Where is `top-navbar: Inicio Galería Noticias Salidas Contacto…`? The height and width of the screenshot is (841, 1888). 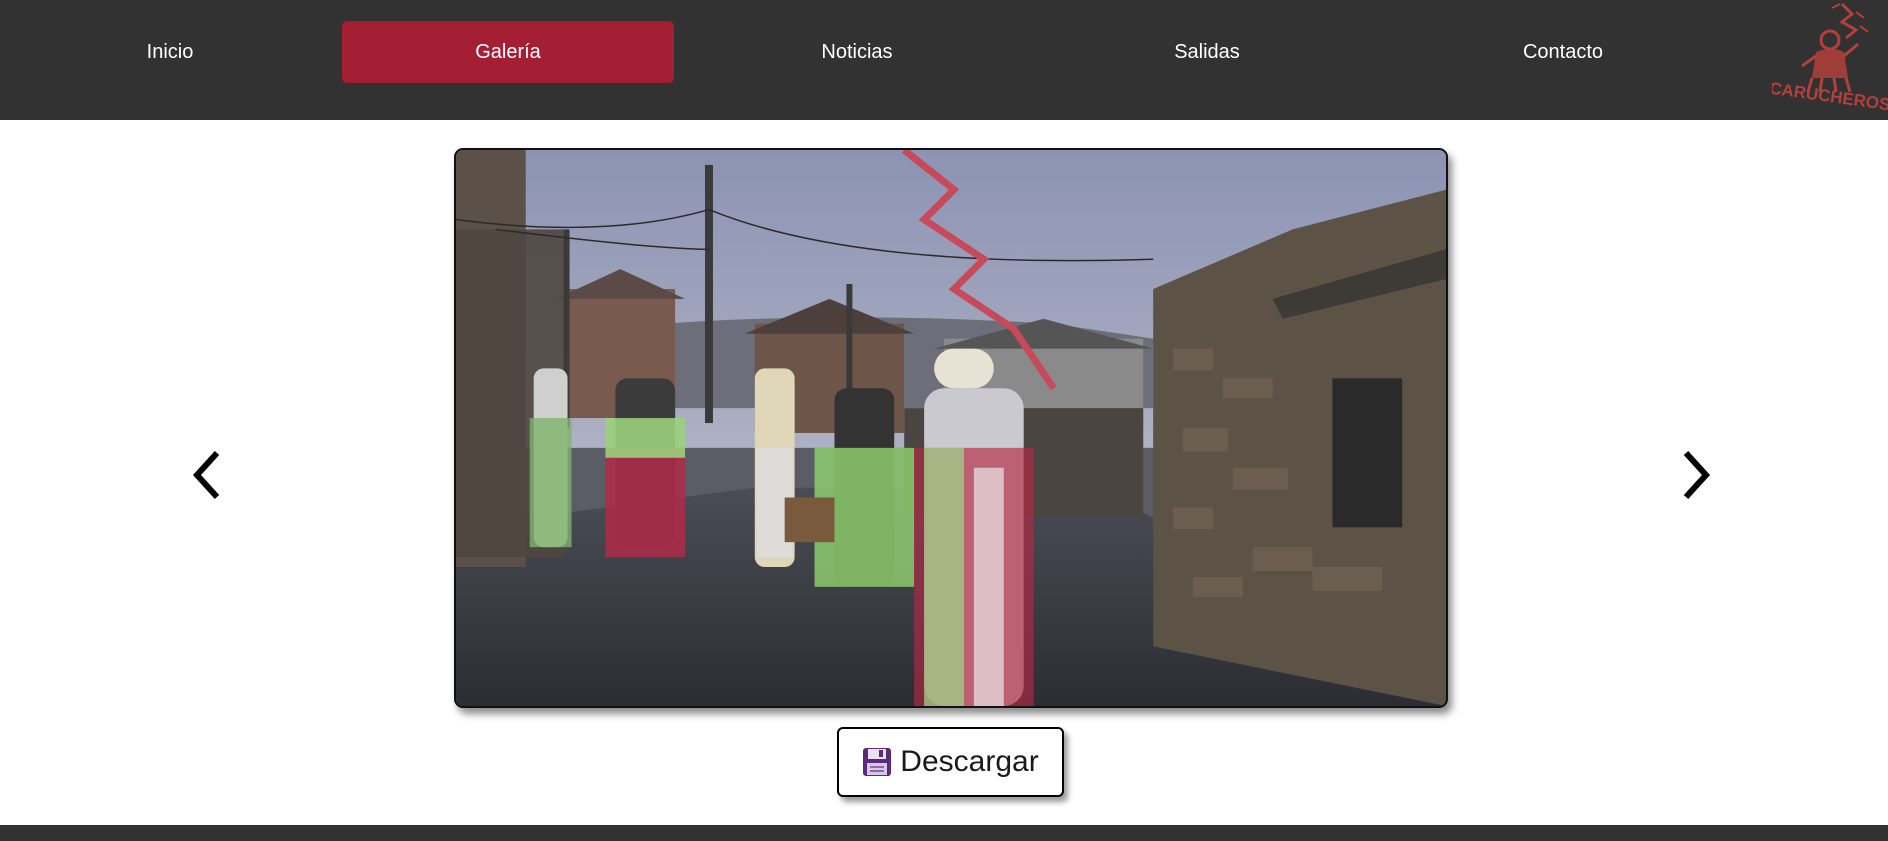 top-navbar: Inicio Galería Noticias Salidas Contacto… is located at coordinates (944, 60).